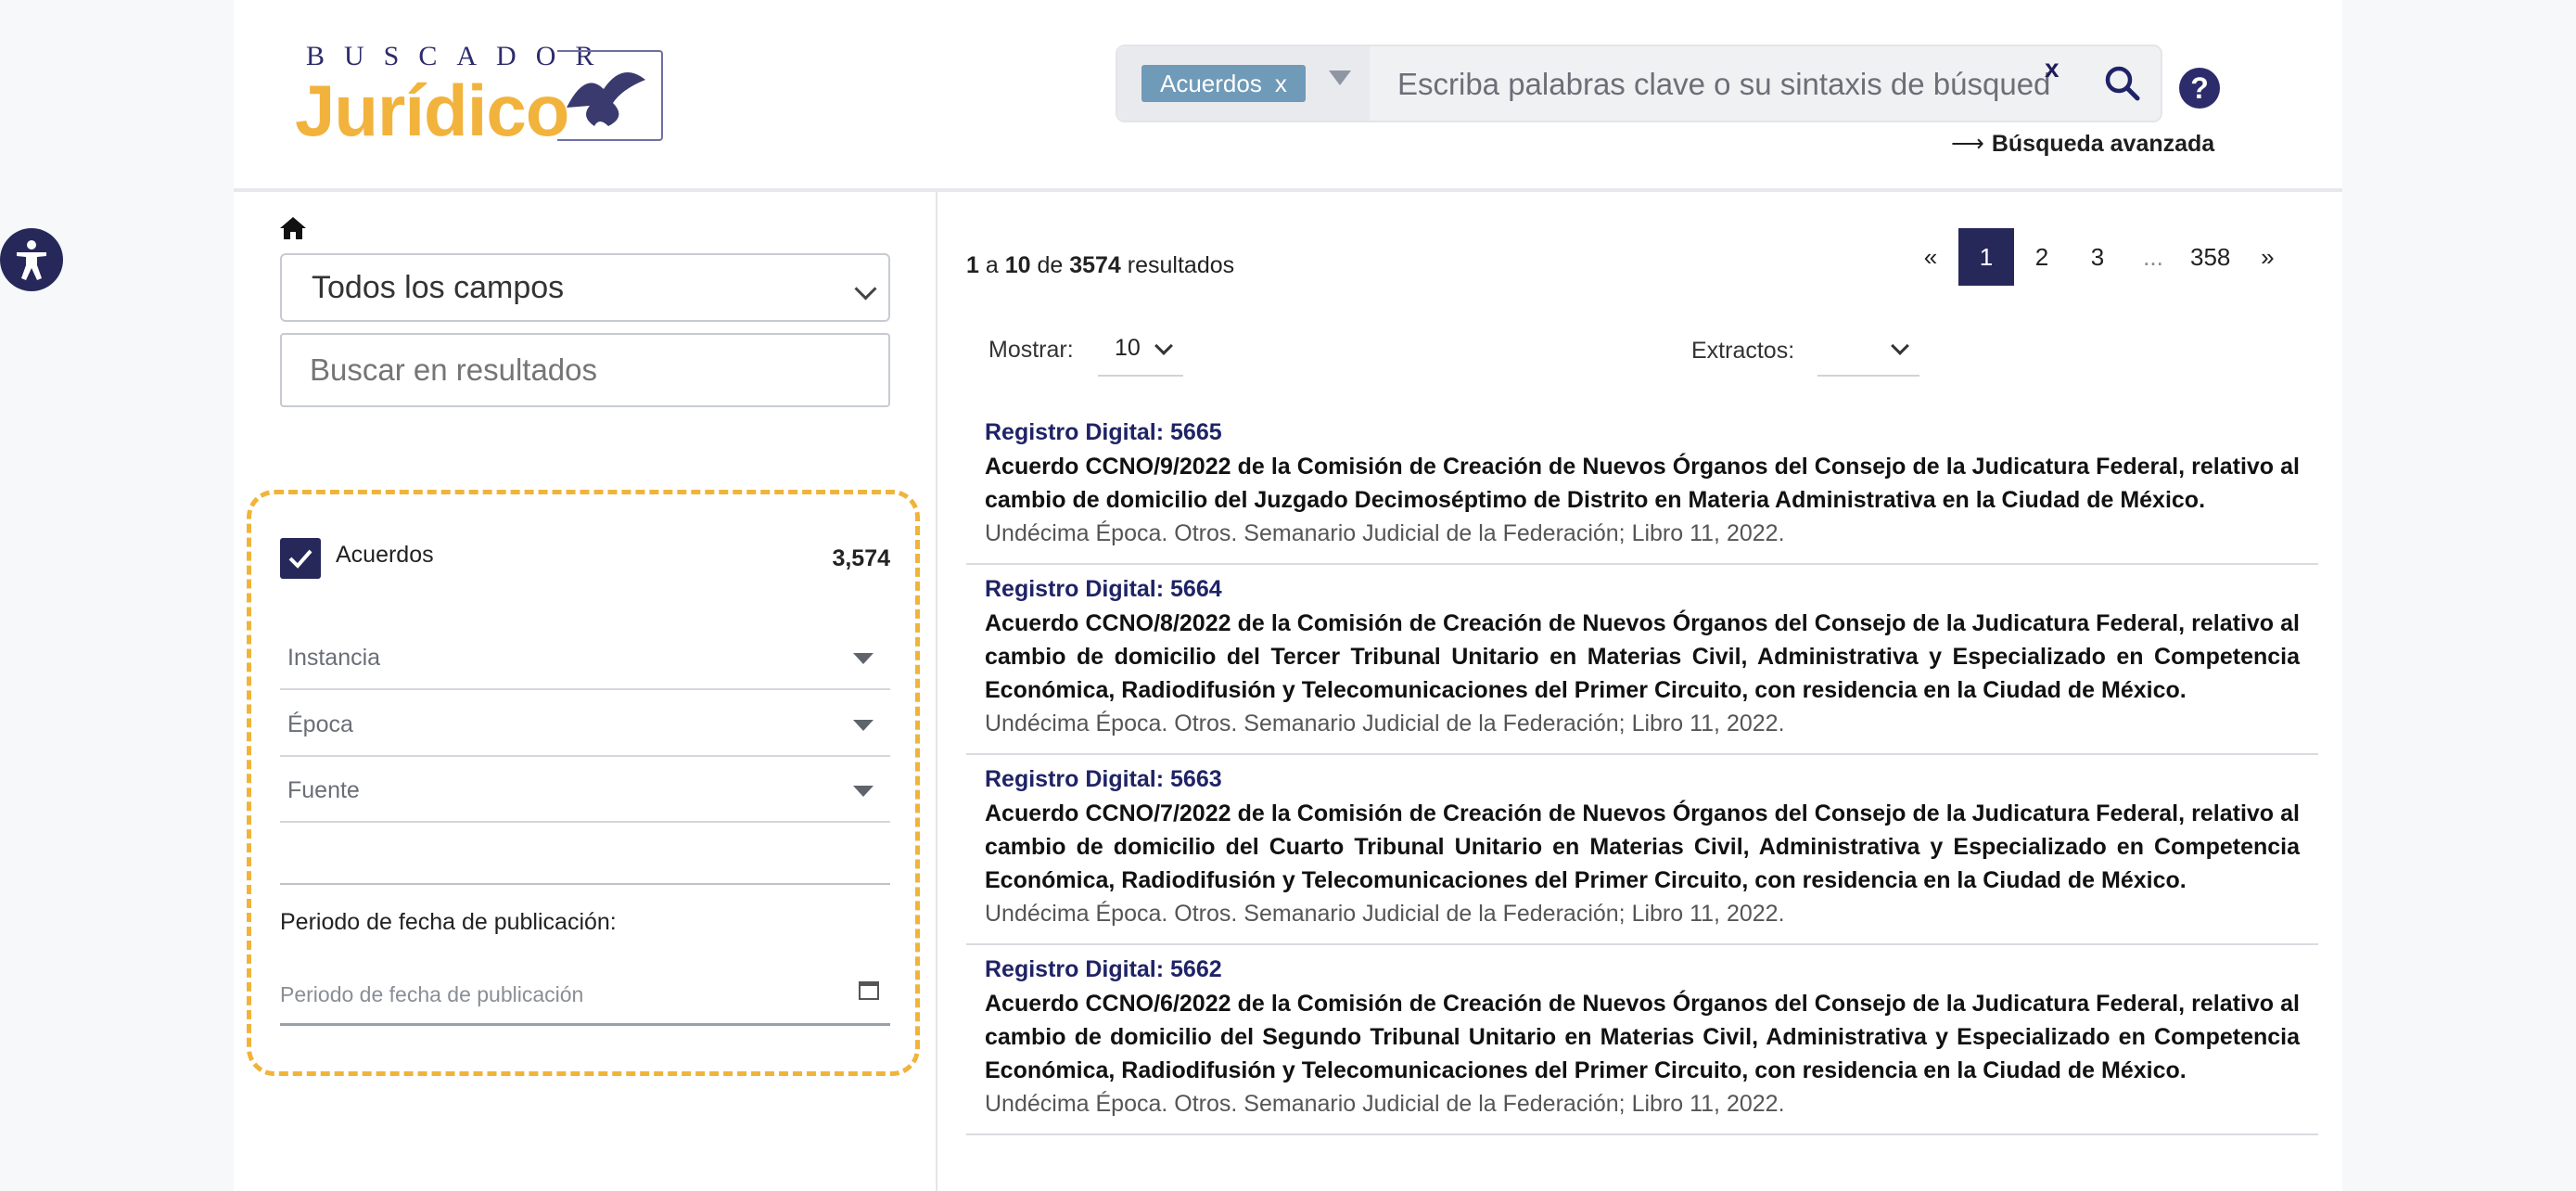  What do you see at coordinates (1281, 83) in the screenshot?
I see `chip-remove-button: x` at bounding box center [1281, 83].